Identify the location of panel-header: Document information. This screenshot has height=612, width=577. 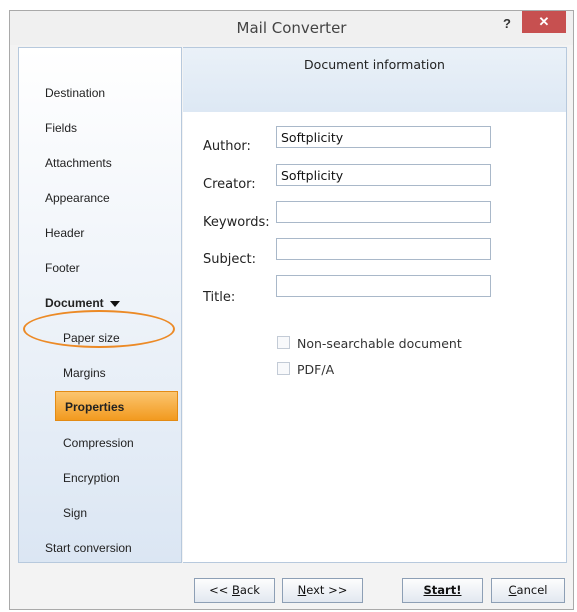
(374, 80).